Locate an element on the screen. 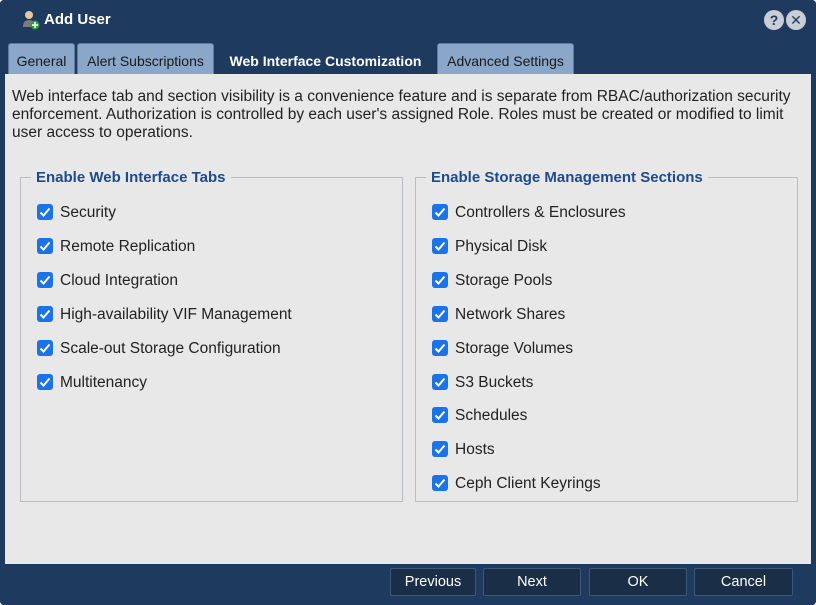 This screenshot has height=605, width=816. checkbox-label: Security is located at coordinates (88, 212).